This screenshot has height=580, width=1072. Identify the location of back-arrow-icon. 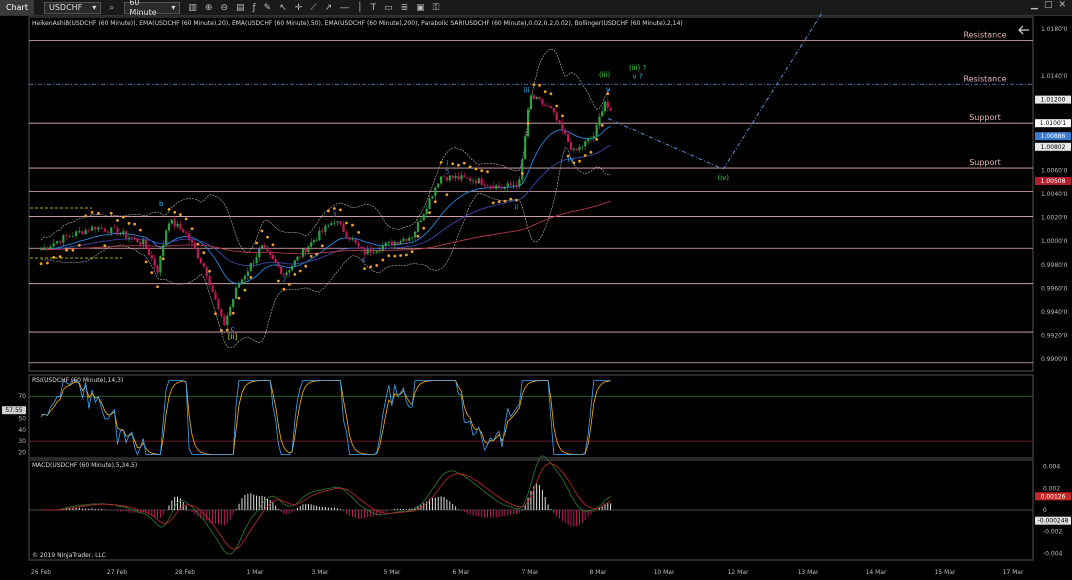
(1023, 30).